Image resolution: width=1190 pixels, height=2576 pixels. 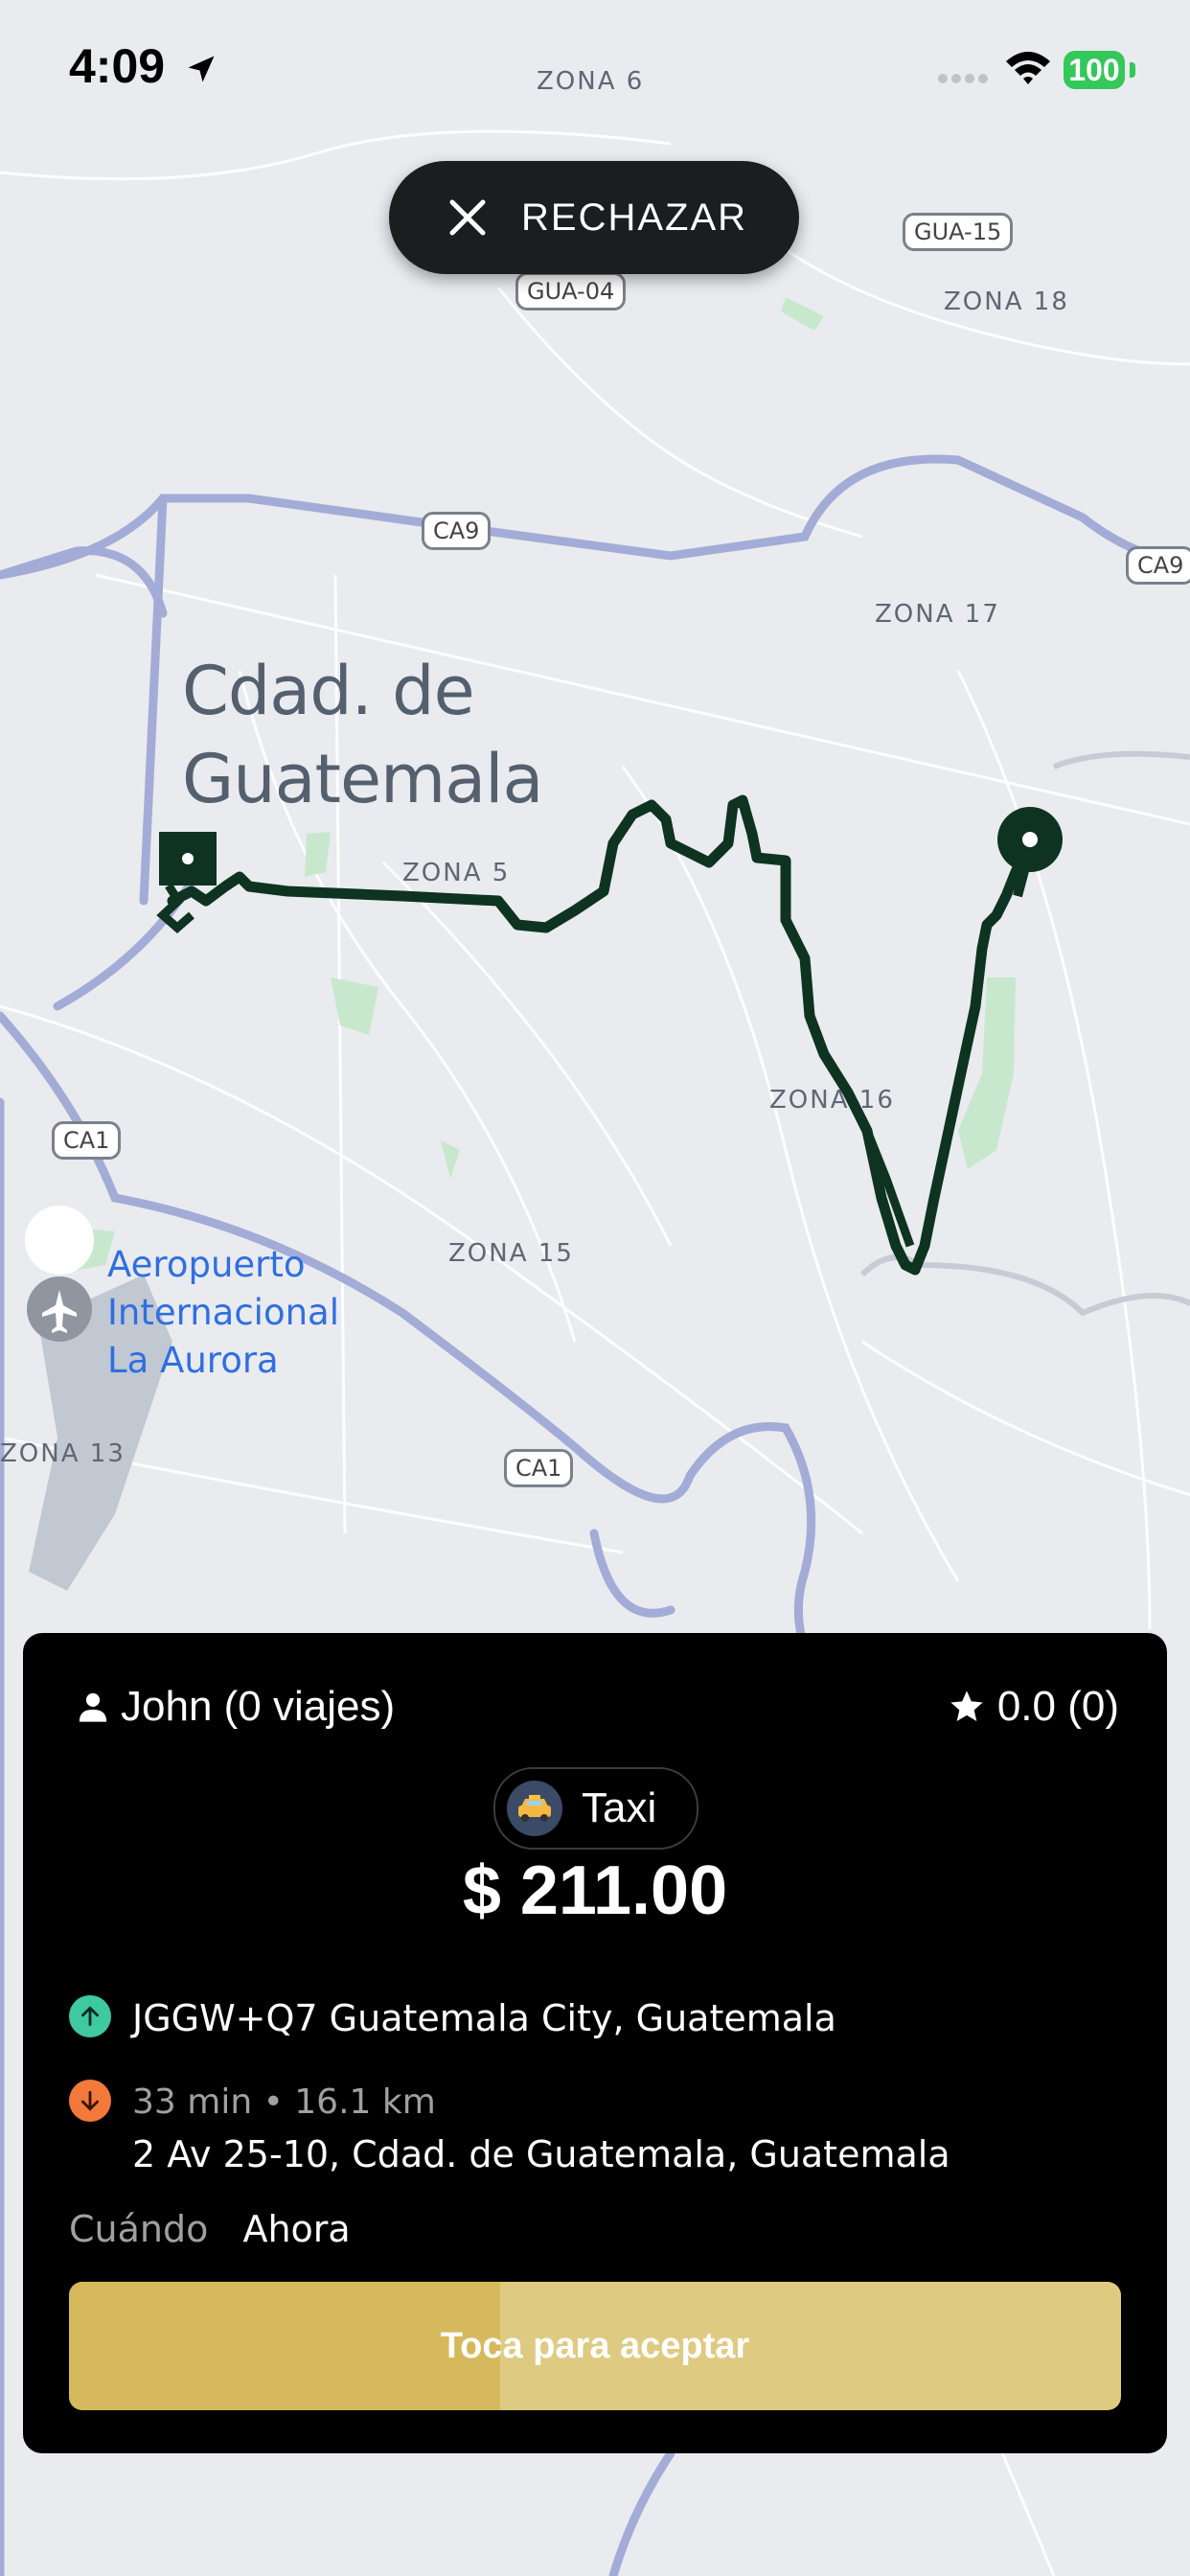 What do you see at coordinates (118, 66) in the screenshot?
I see `status-time: 4:09` at bounding box center [118, 66].